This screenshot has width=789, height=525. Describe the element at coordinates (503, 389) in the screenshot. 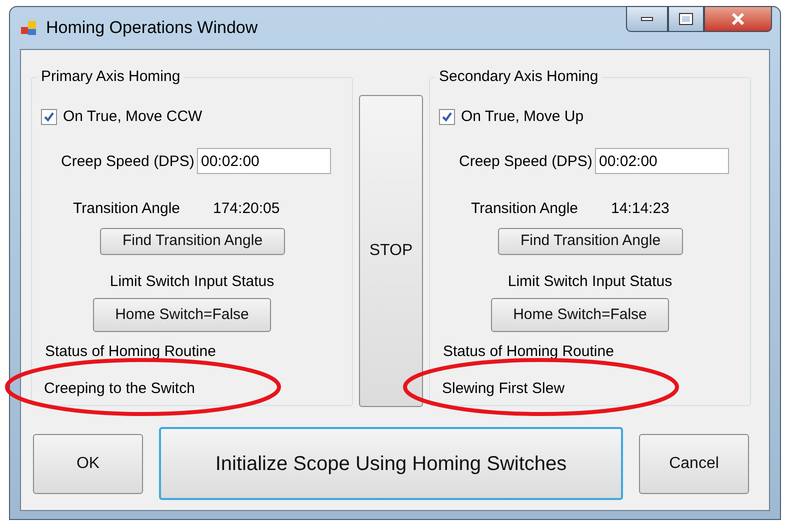

I see `status-value: Slewing First Slew` at that location.